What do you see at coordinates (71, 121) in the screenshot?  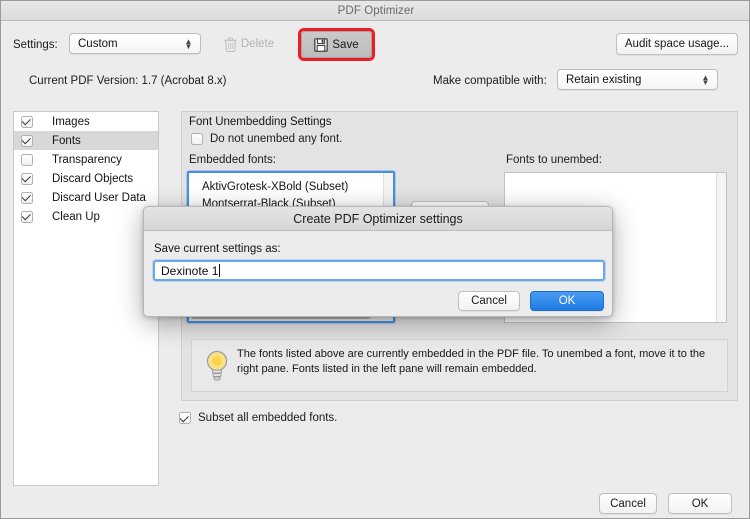 I see `sidebar-item-label: Images` at bounding box center [71, 121].